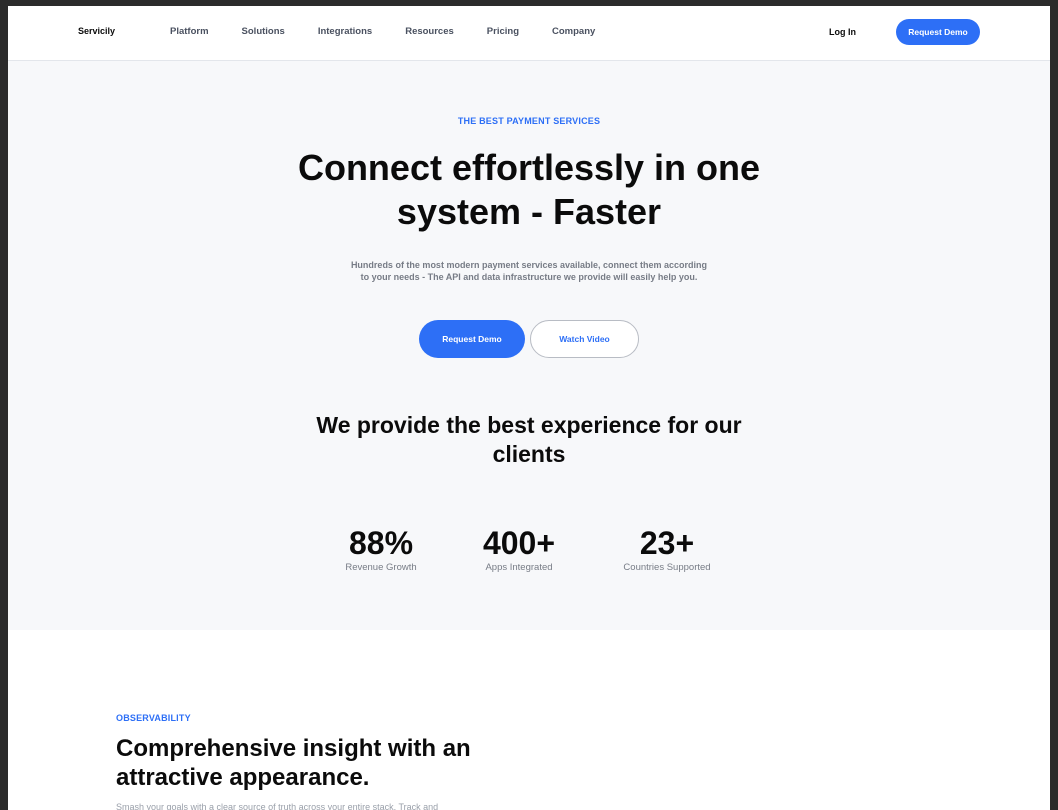 The height and width of the screenshot is (810, 1058). I want to click on nav-item-resources: Resources, so click(429, 31).